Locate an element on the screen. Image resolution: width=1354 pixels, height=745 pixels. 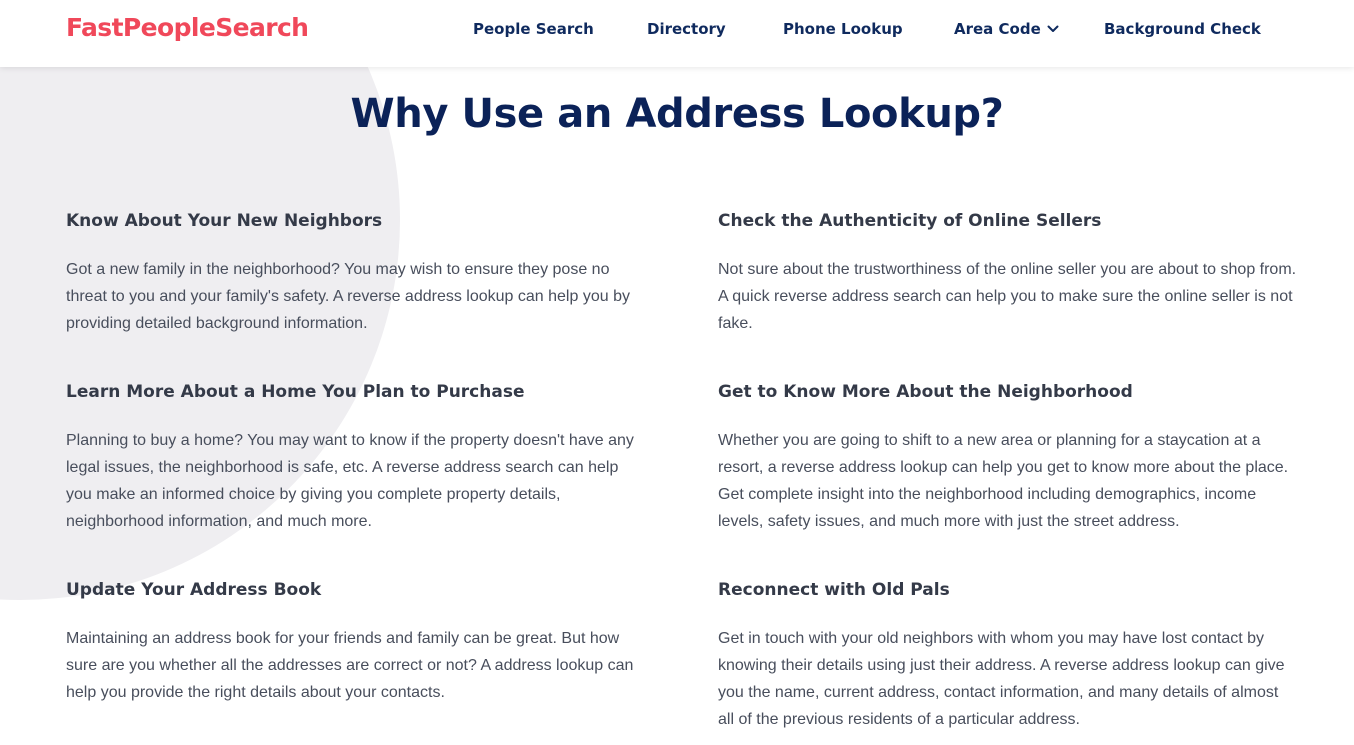
section-heading: Know About Your New Neighbors is located at coordinates (224, 221).